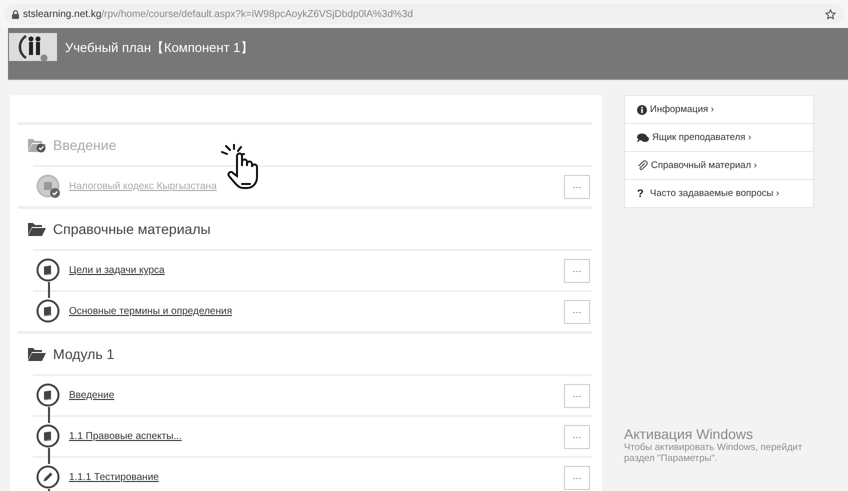 Image resolution: width=848 pixels, height=491 pixels. What do you see at coordinates (643, 137) in the screenshot?
I see `chat-icon` at bounding box center [643, 137].